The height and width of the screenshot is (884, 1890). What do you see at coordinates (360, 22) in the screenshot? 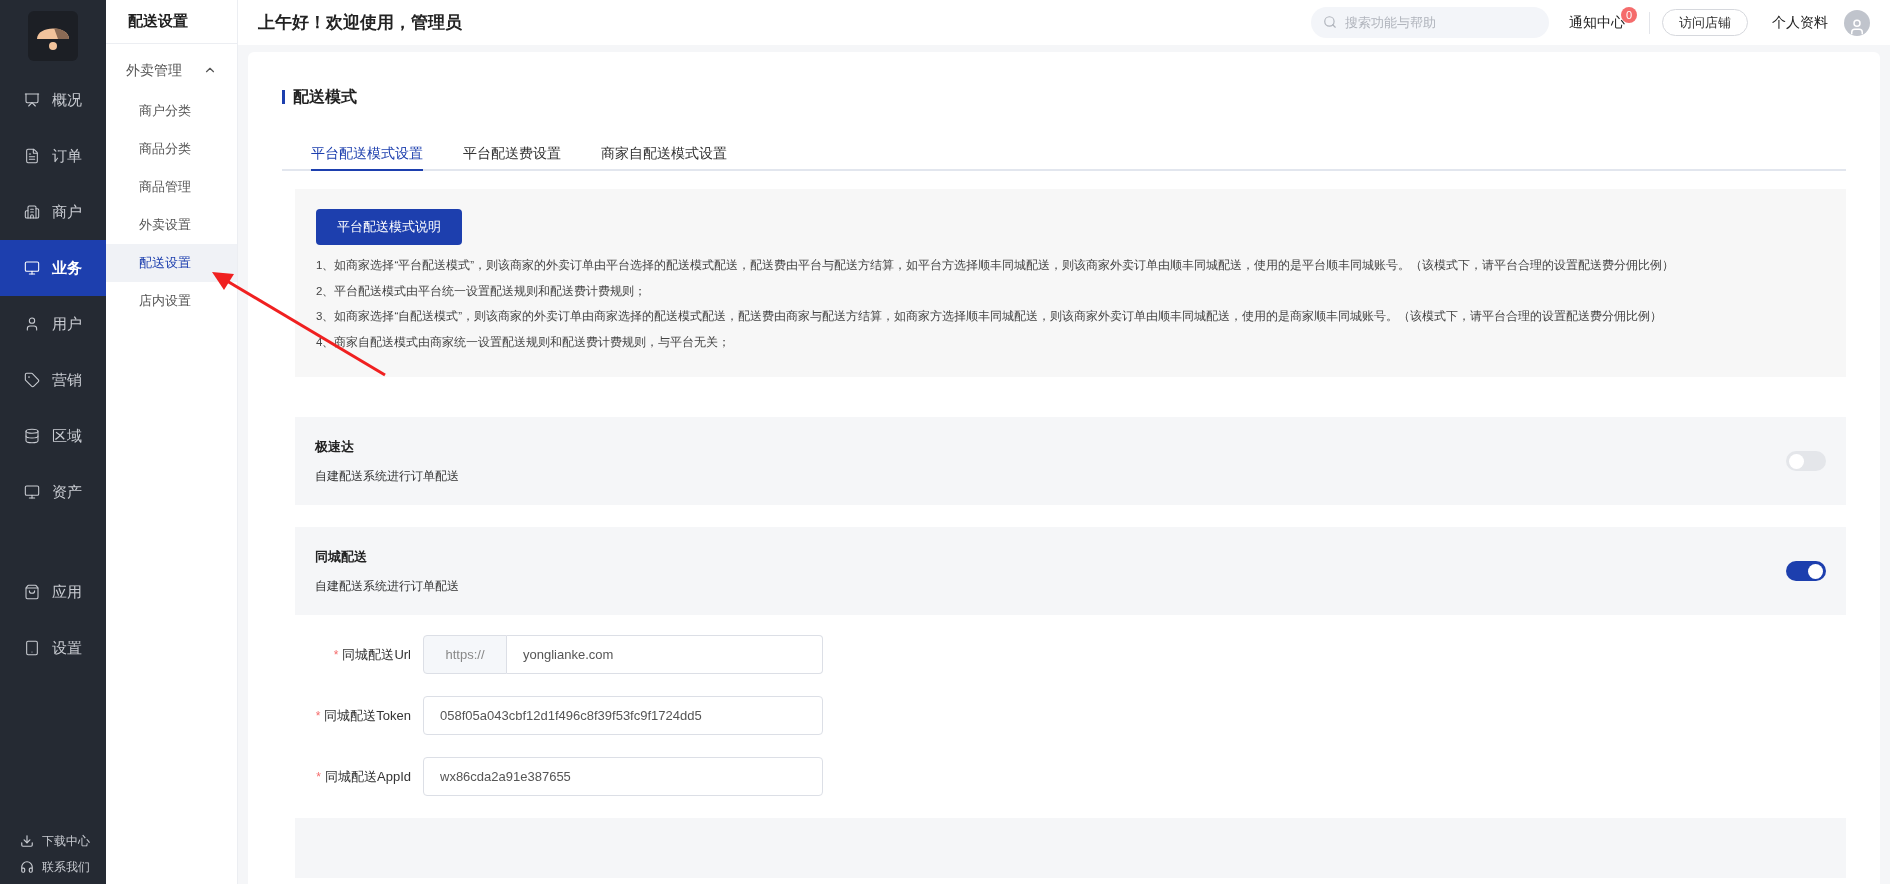
I see `greeting: 上午好！欢迎使用，管理员` at bounding box center [360, 22].